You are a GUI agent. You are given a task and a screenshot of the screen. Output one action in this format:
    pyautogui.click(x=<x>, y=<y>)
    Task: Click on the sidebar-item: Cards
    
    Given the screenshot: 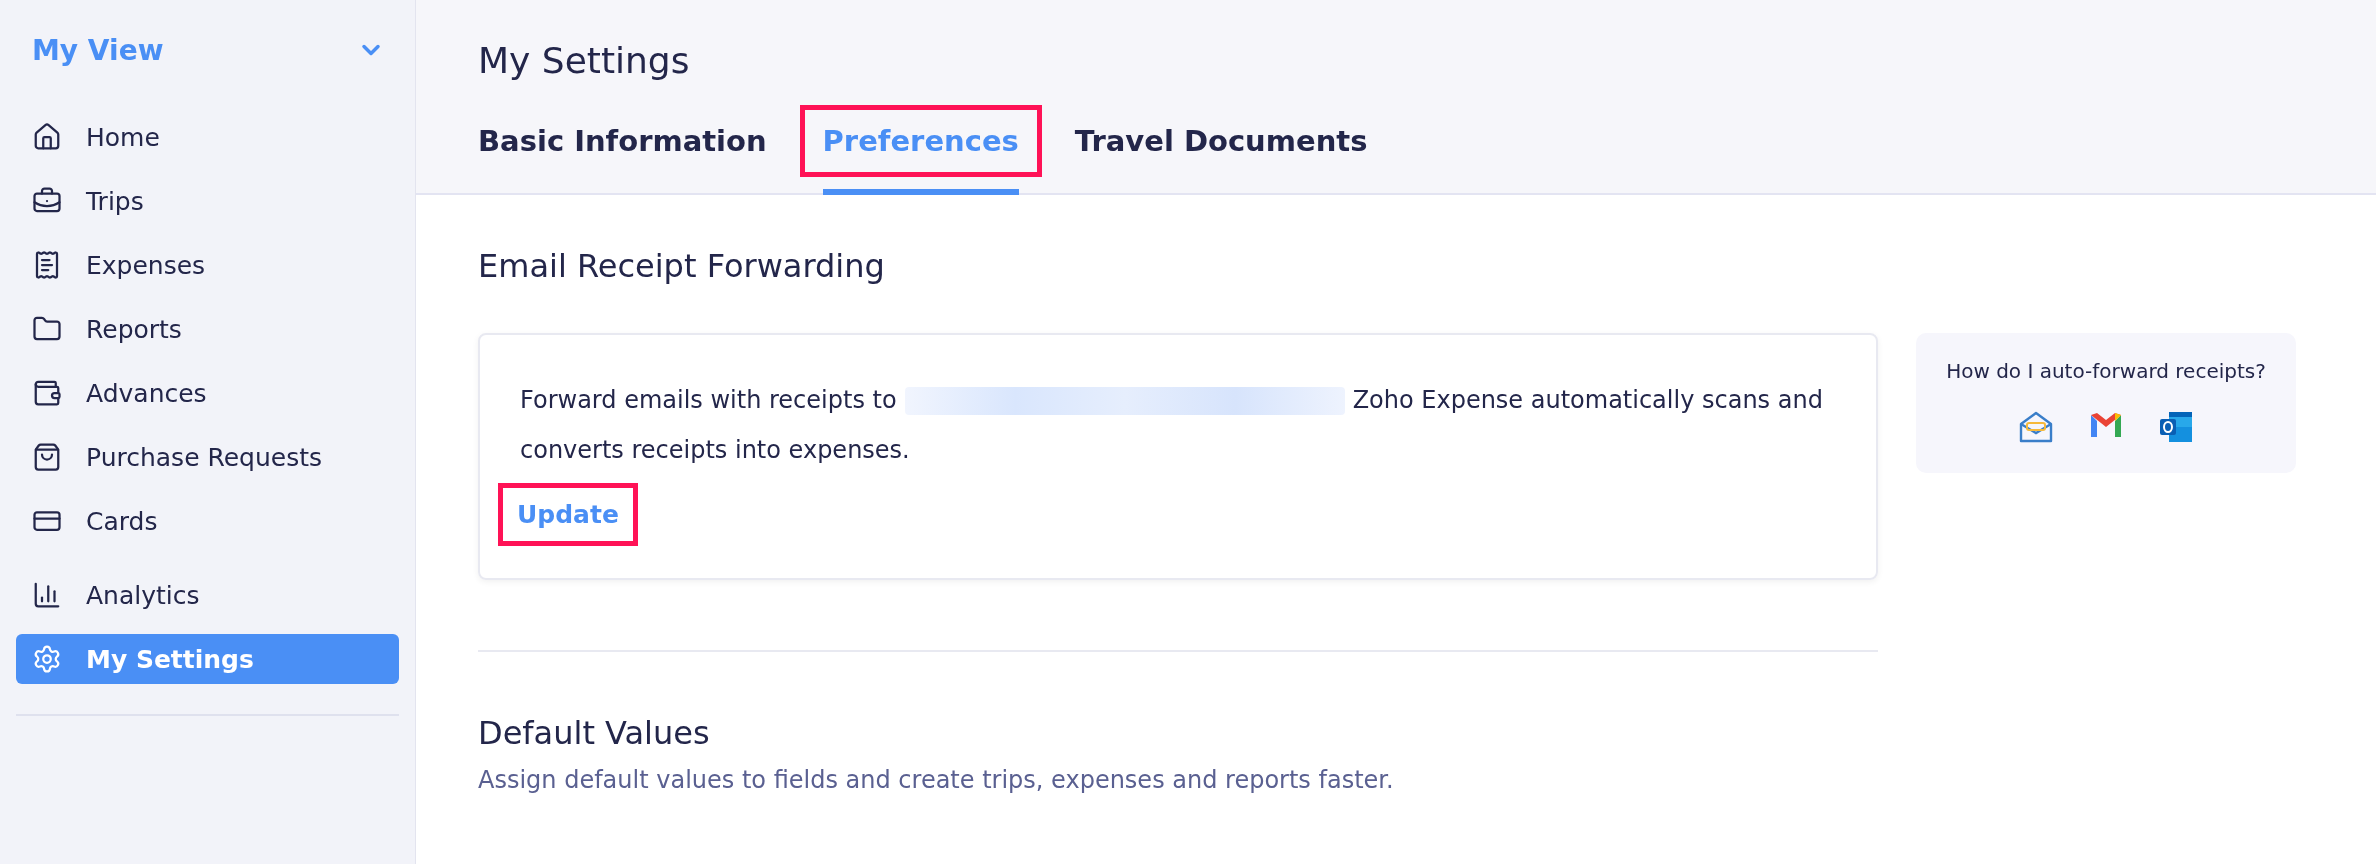 What is the action you would take?
    pyautogui.click(x=207, y=521)
    